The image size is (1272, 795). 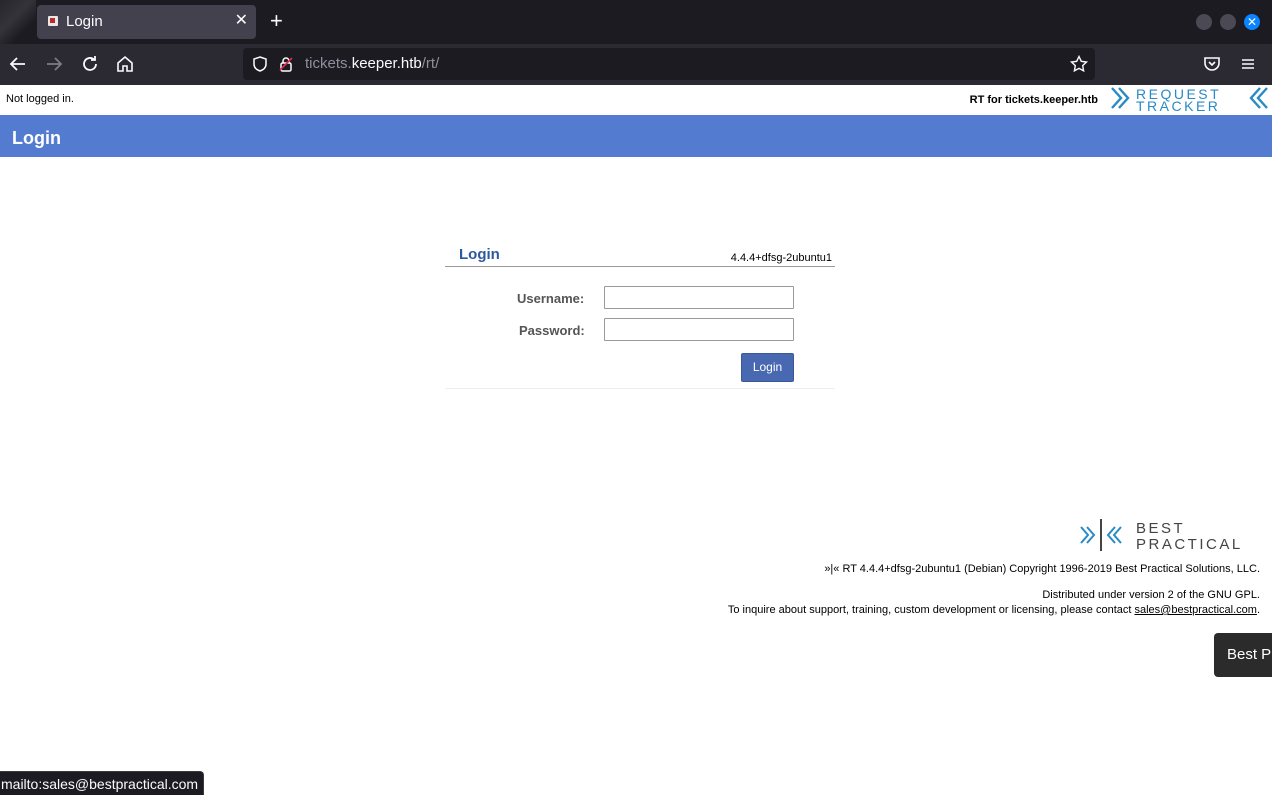 What do you see at coordinates (1079, 64) in the screenshot?
I see `bookmark-star-icon` at bounding box center [1079, 64].